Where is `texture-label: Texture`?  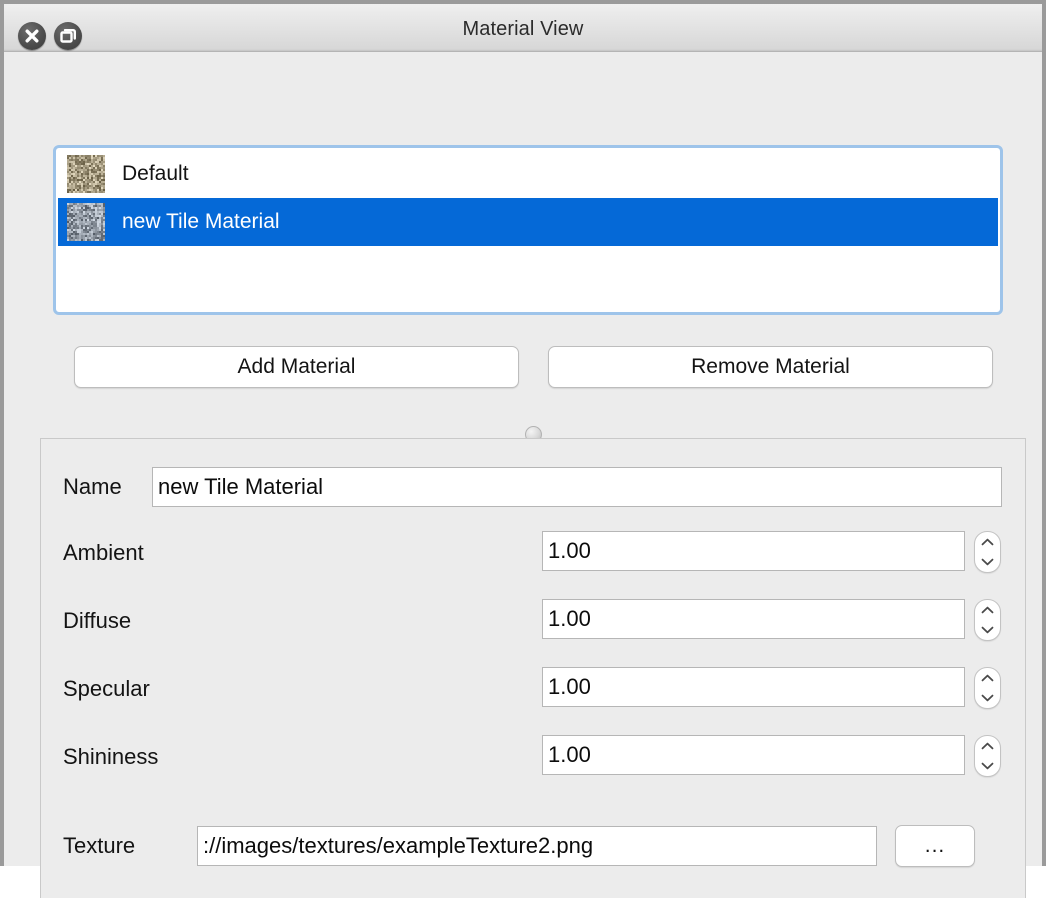
texture-label: Texture is located at coordinates (99, 845).